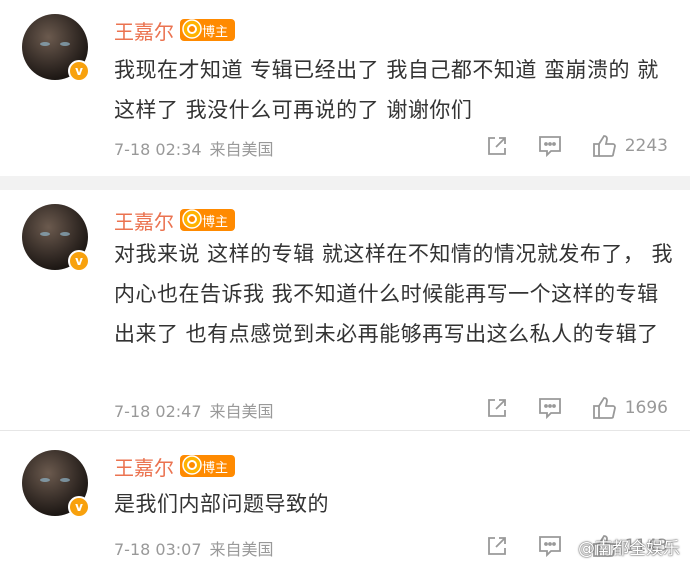 The image size is (690, 567). What do you see at coordinates (221, 504) in the screenshot?
I see `comment-text: 是我们内部问题导致的` at bounding box center [221, 504].